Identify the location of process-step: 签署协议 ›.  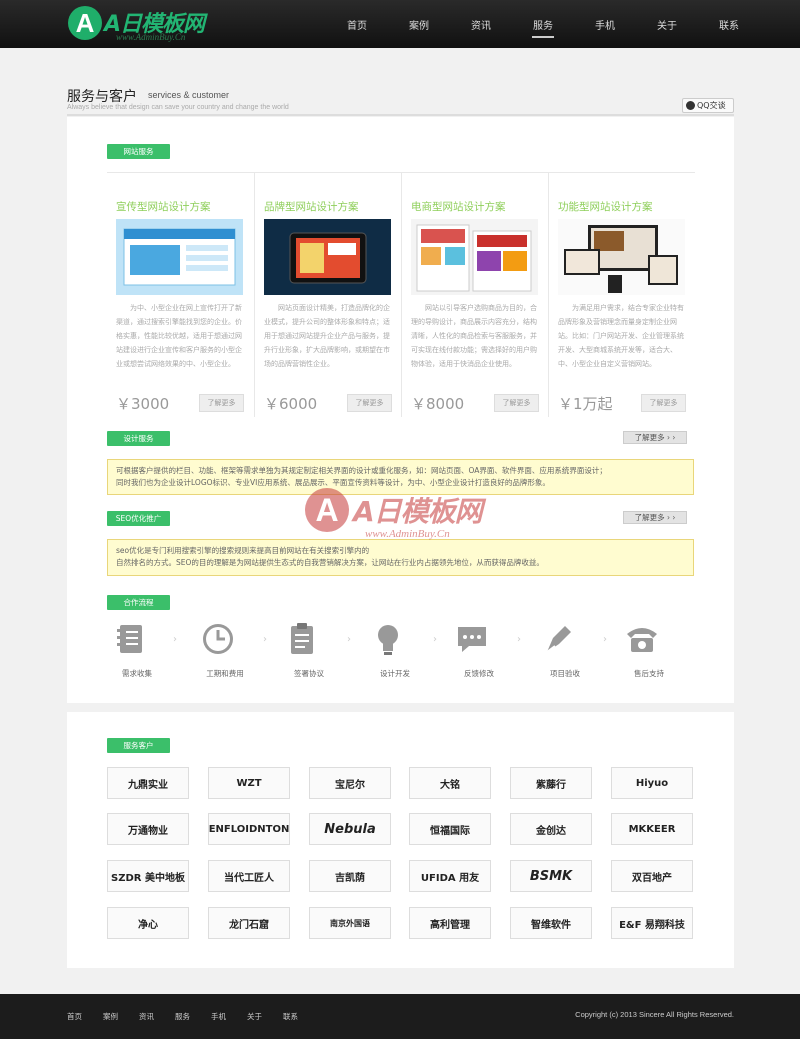
(317, 651).